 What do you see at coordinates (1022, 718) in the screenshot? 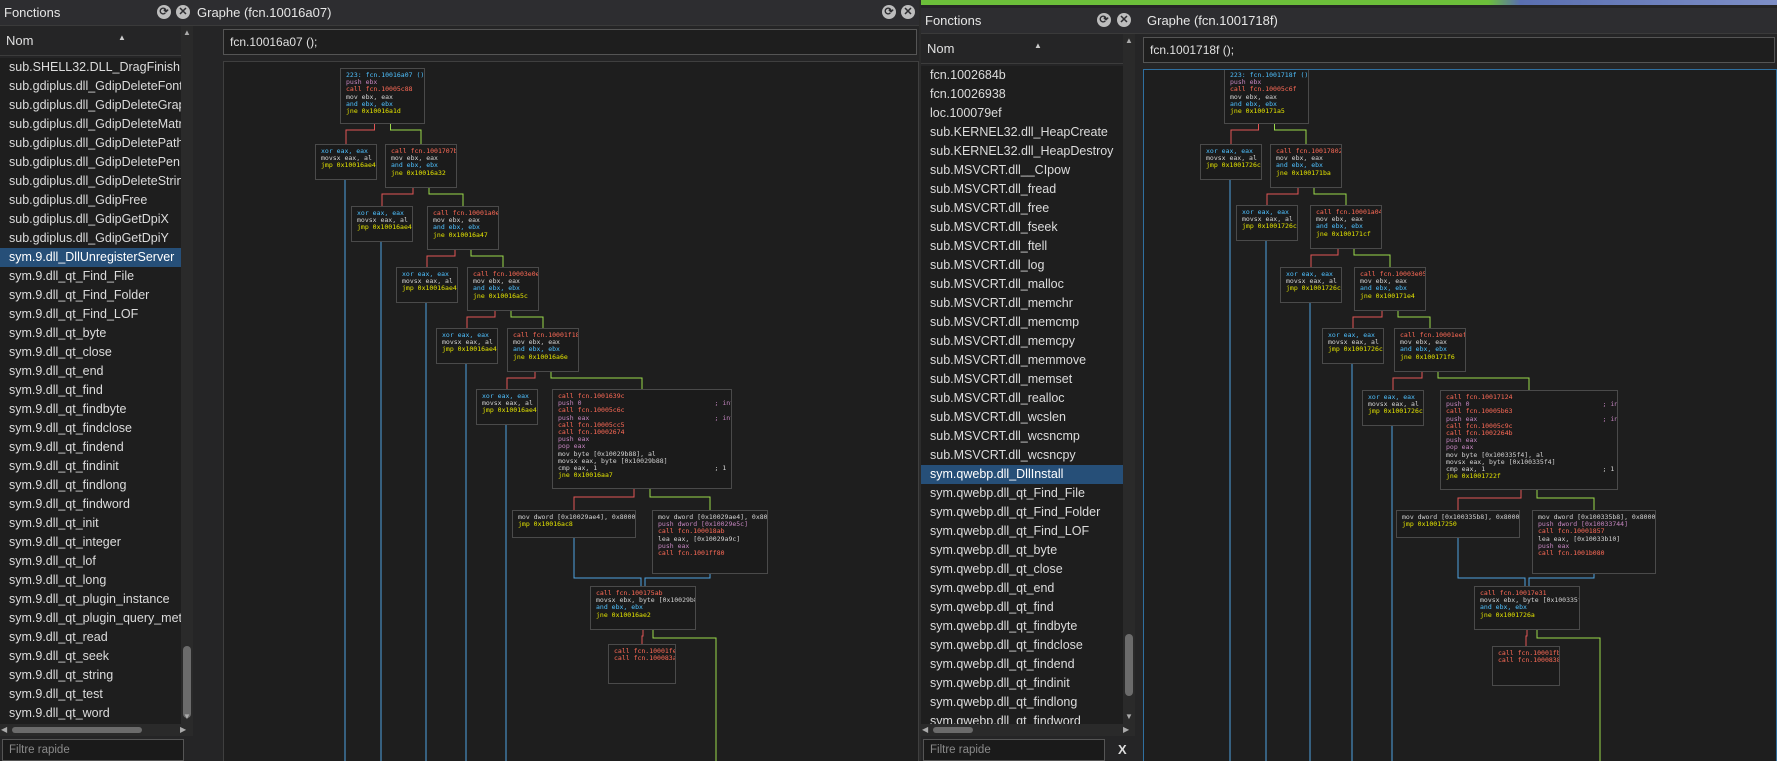
I see `function-list-item: sym.qwebp.dll_qt_findword` at bounding box center [1022, 718].